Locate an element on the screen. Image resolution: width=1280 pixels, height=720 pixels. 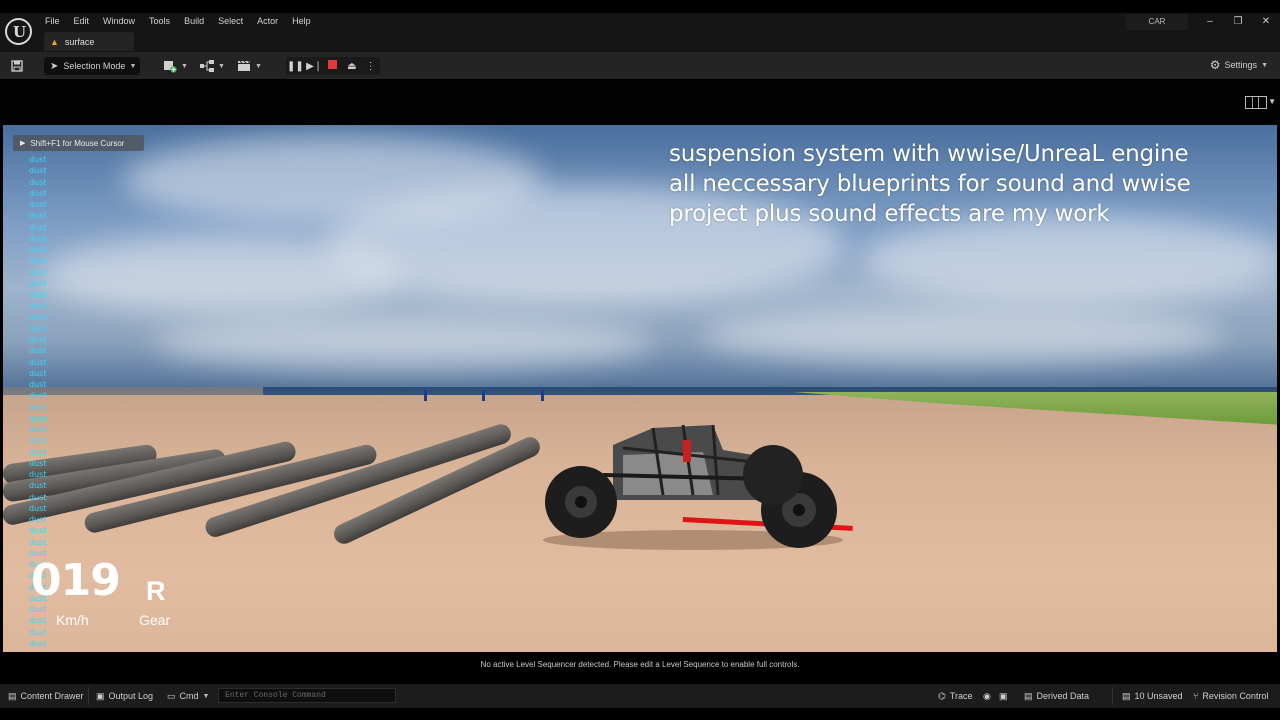
save-icon is located at coordinates (17, 66).